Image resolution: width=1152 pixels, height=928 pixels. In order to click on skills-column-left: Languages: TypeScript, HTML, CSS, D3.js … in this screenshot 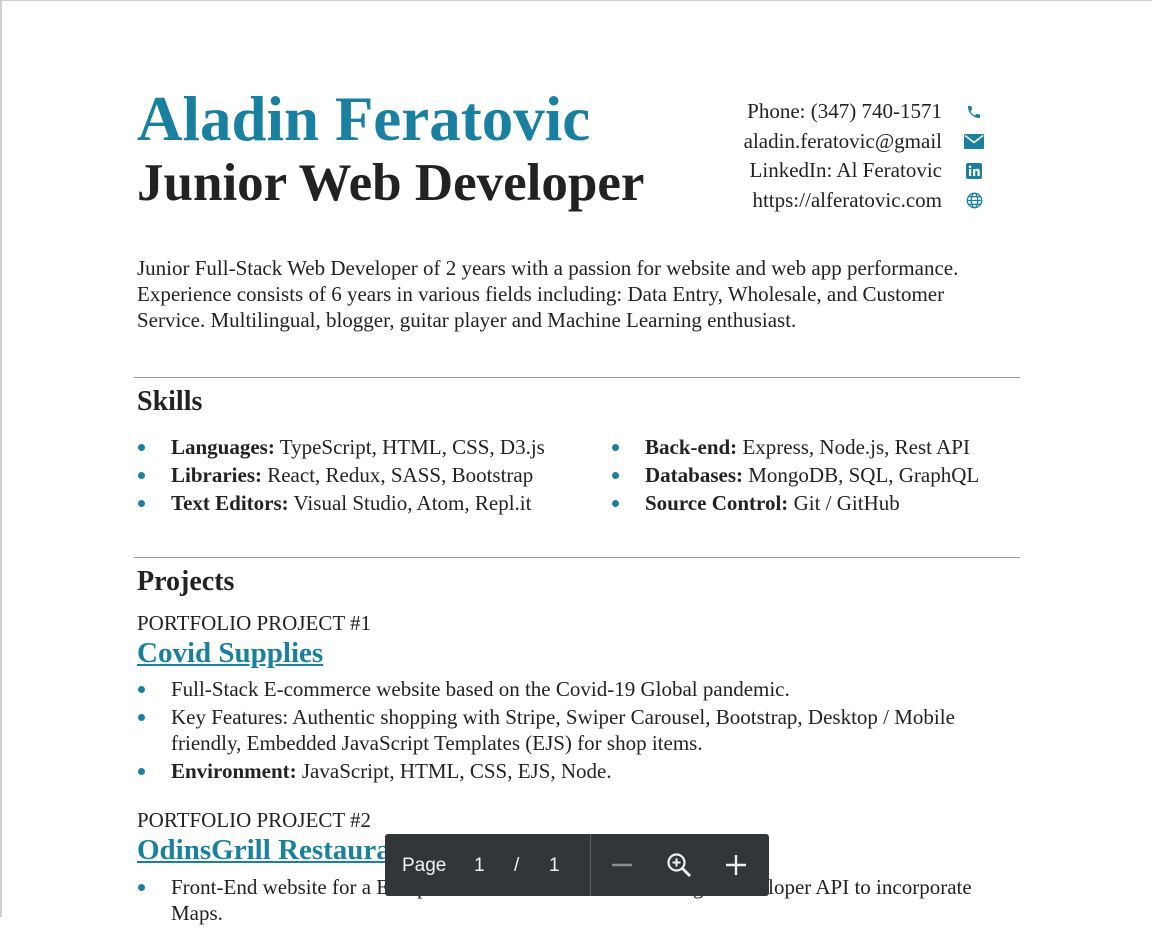, I will do `click(341, 475)`.